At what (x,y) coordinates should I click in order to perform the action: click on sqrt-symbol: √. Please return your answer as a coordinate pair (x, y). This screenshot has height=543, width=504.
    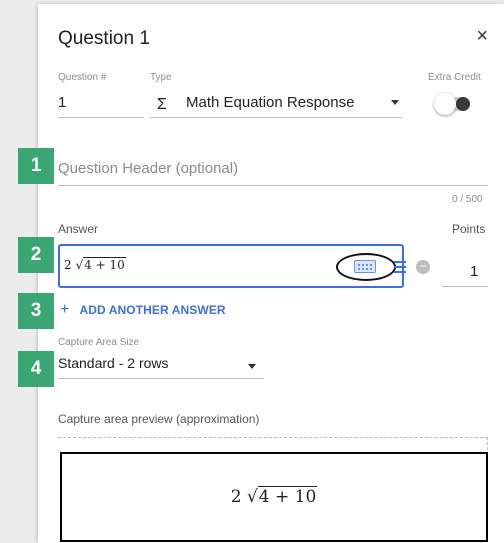
    Looking at the image, I should click on (79, 265).